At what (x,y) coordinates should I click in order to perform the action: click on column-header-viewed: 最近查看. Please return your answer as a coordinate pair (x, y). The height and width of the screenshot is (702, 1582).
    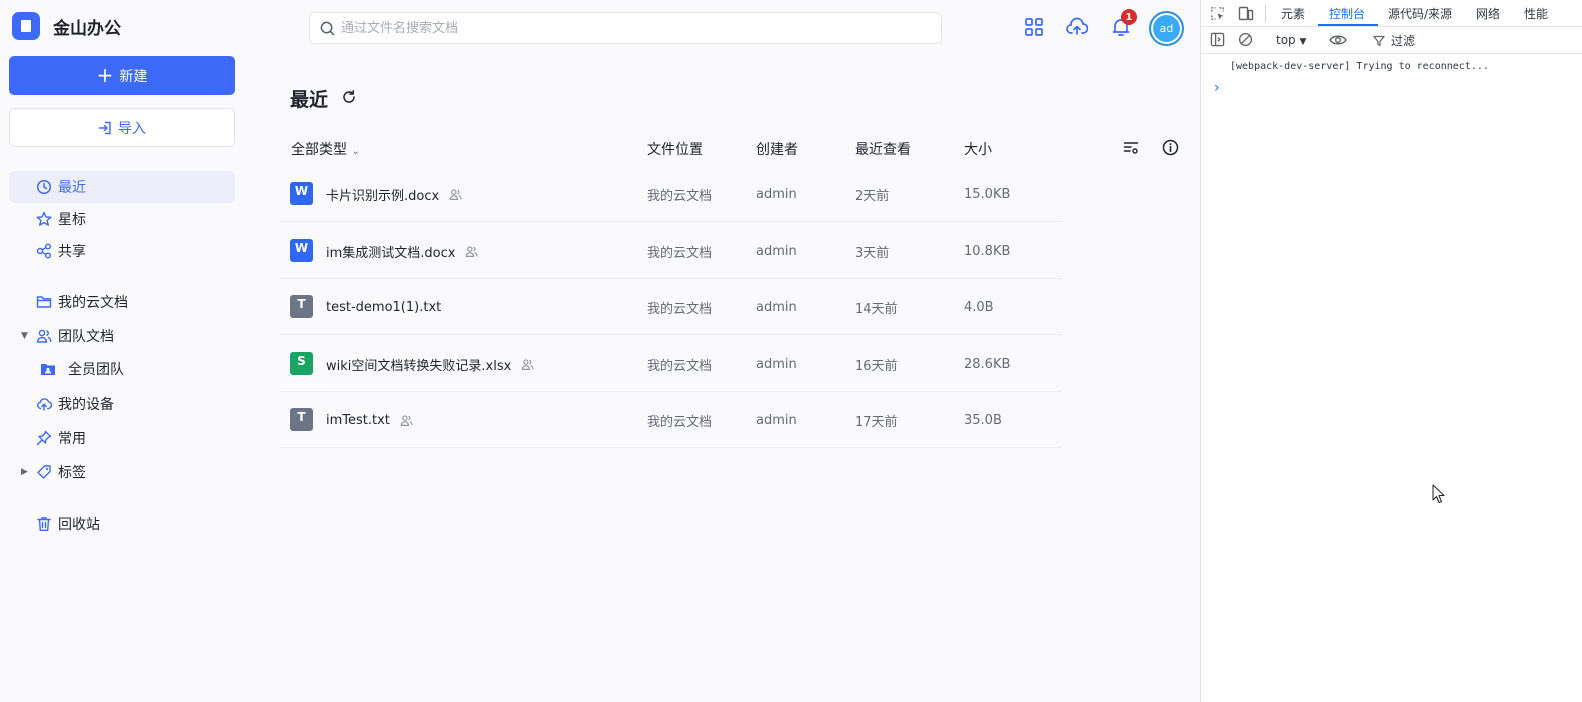
    Looking at the image, I should click on (883, 149).